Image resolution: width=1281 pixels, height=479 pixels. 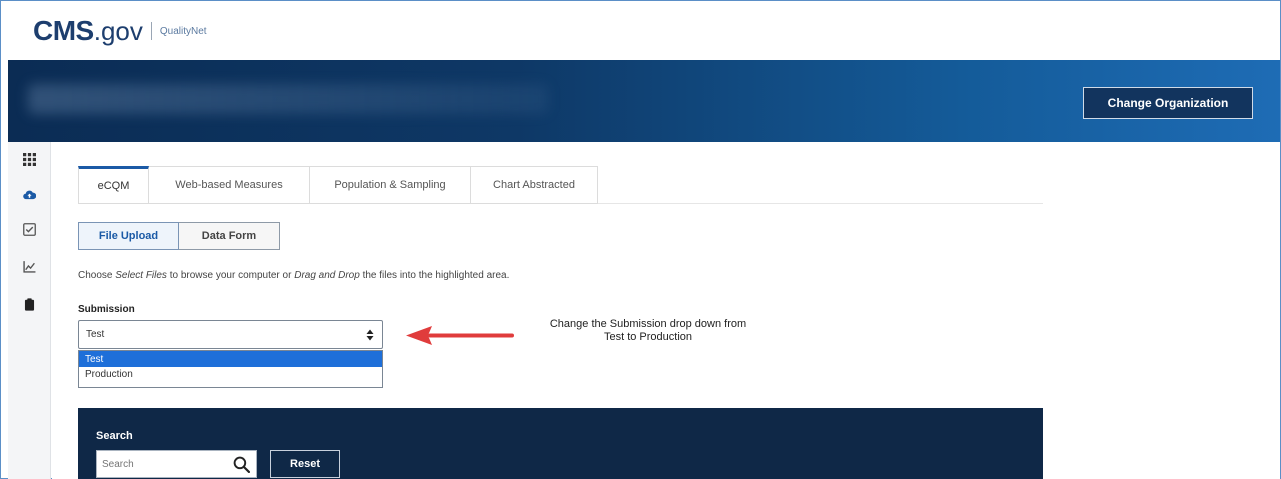 I want to click on tab-chart-abstracted: Chart Abstracted, so click(x=534, y=185).